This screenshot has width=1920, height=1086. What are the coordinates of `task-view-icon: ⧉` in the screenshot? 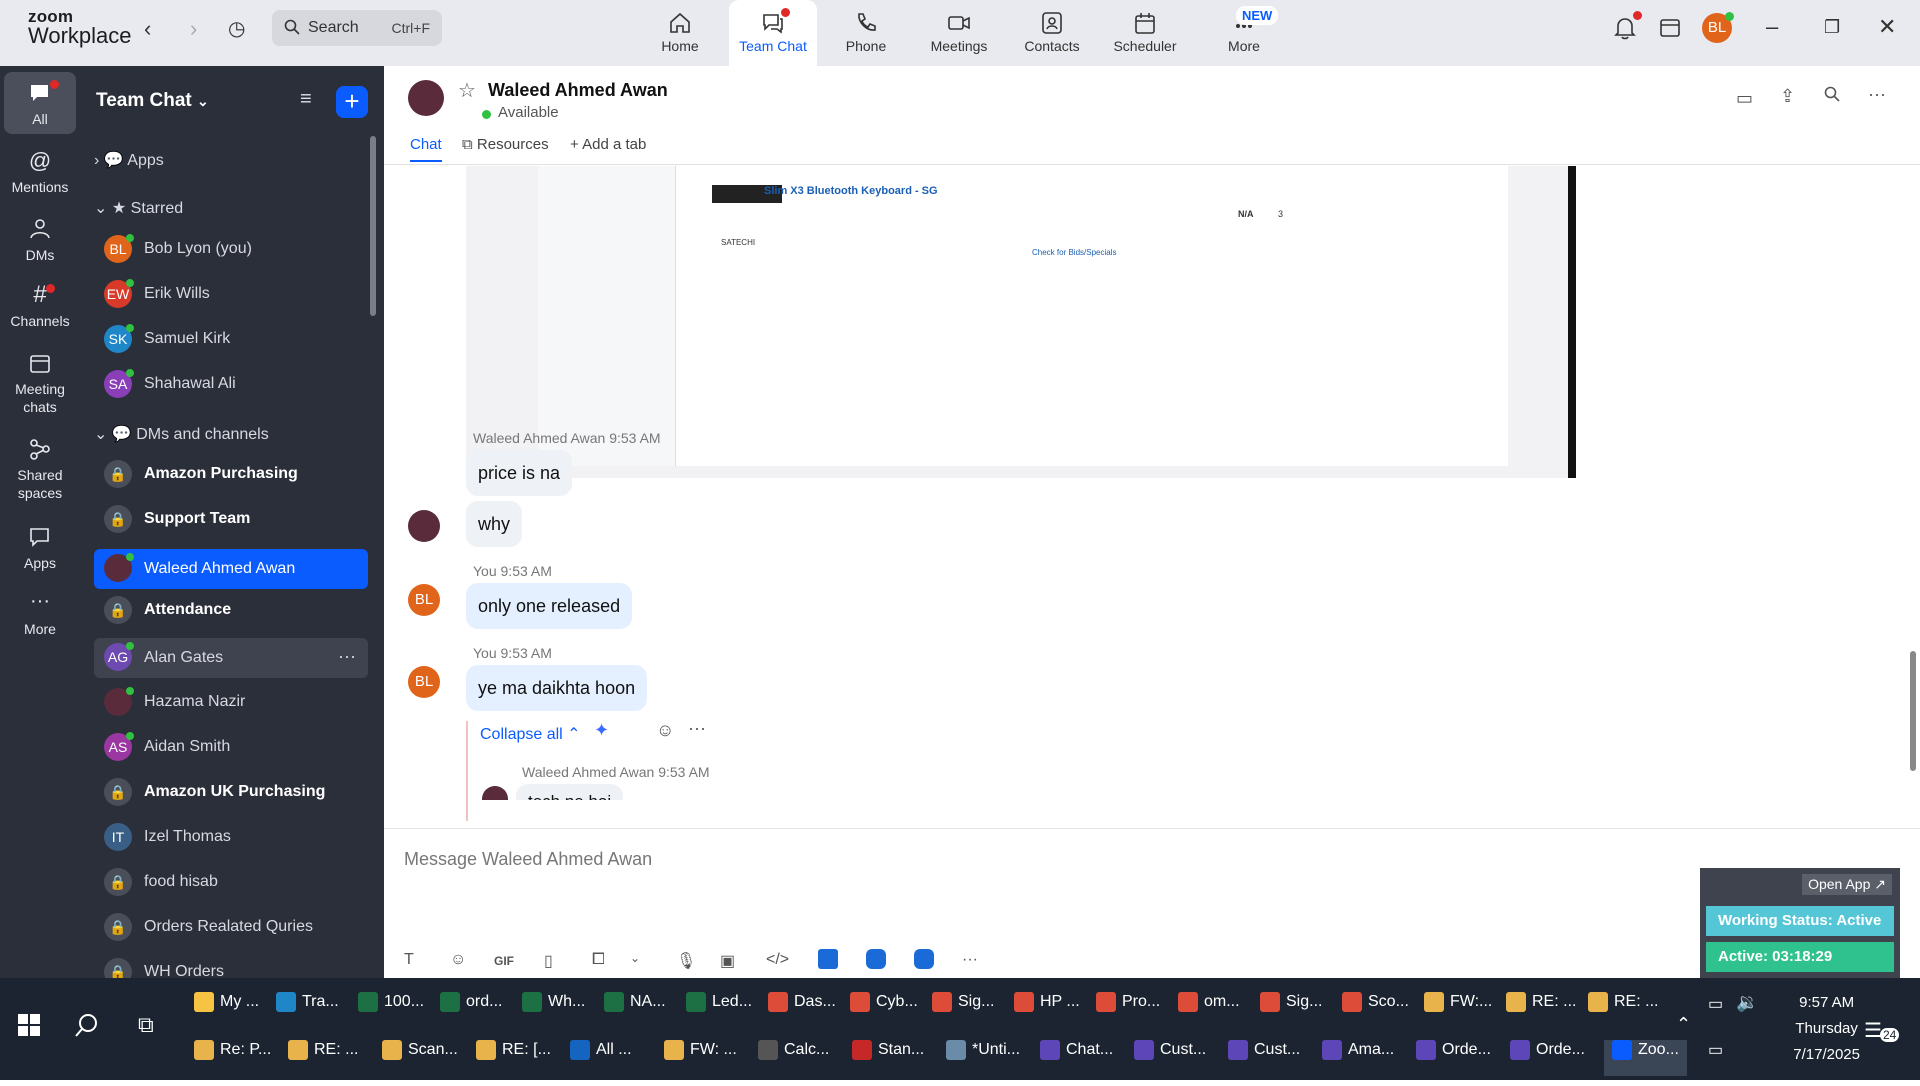 It's located at (146, 1025).